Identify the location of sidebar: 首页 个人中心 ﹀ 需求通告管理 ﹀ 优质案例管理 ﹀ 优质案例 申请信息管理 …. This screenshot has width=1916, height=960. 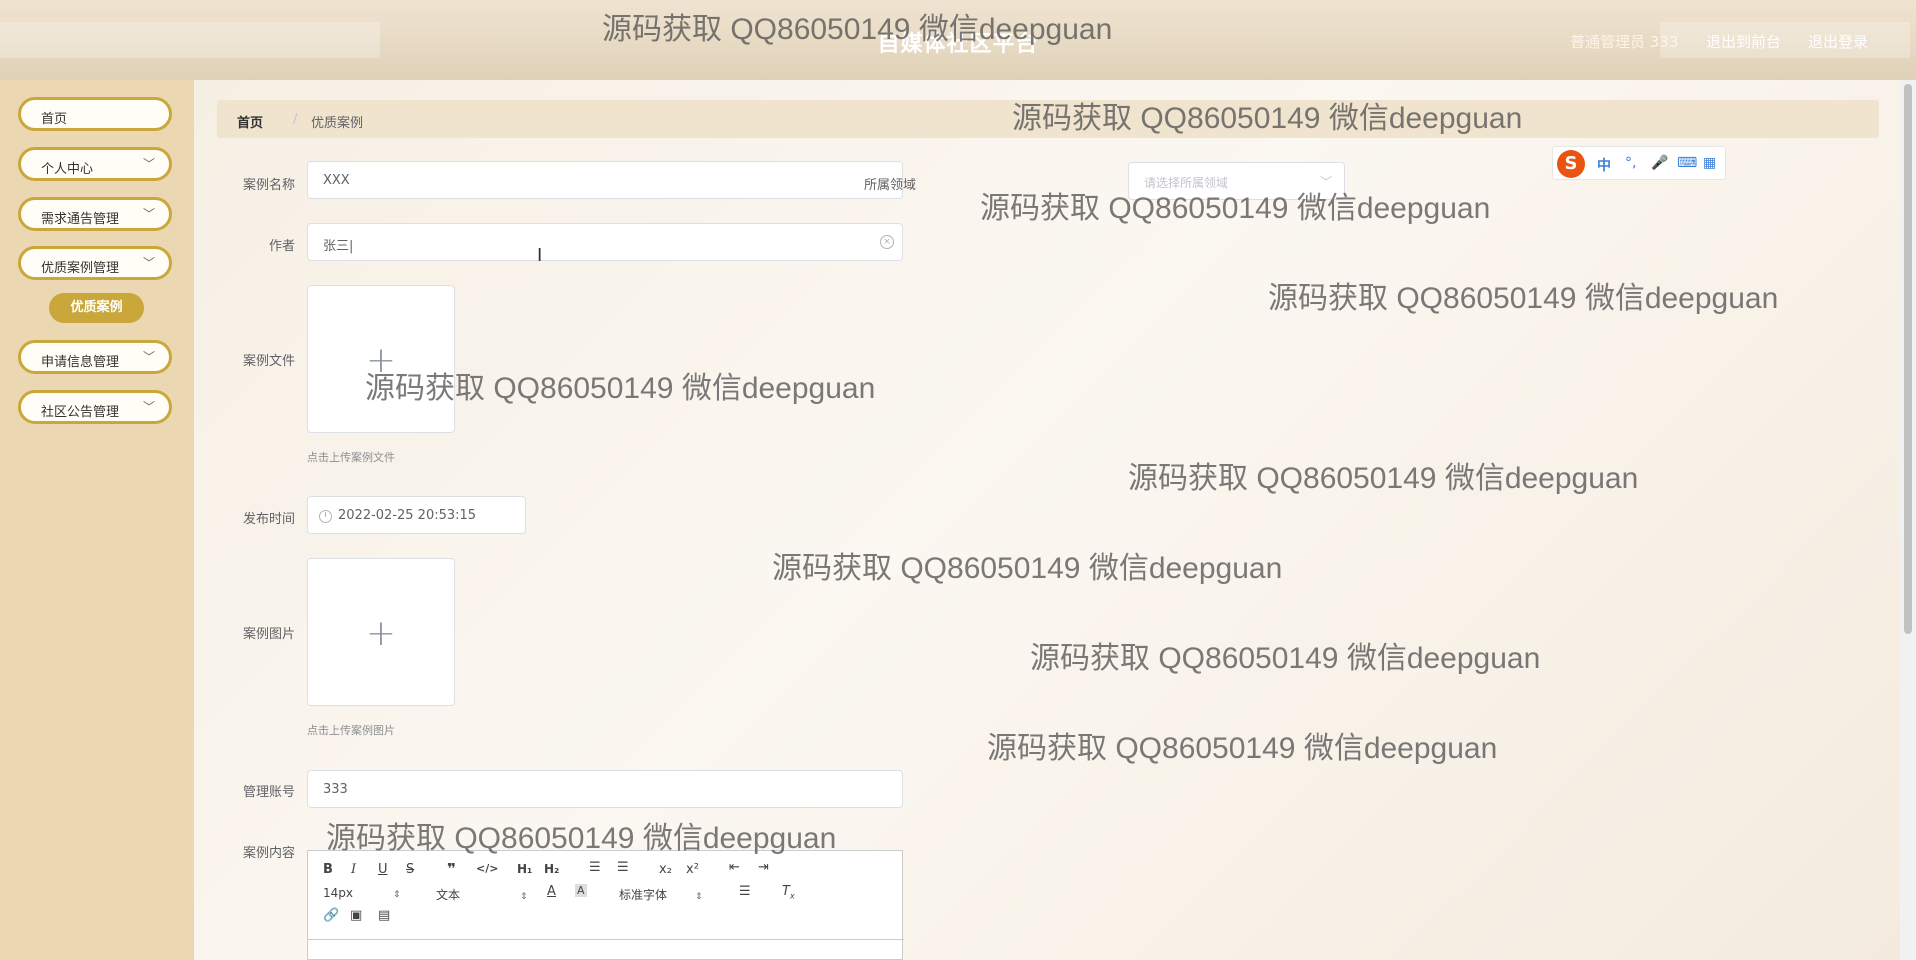
(97, 520).